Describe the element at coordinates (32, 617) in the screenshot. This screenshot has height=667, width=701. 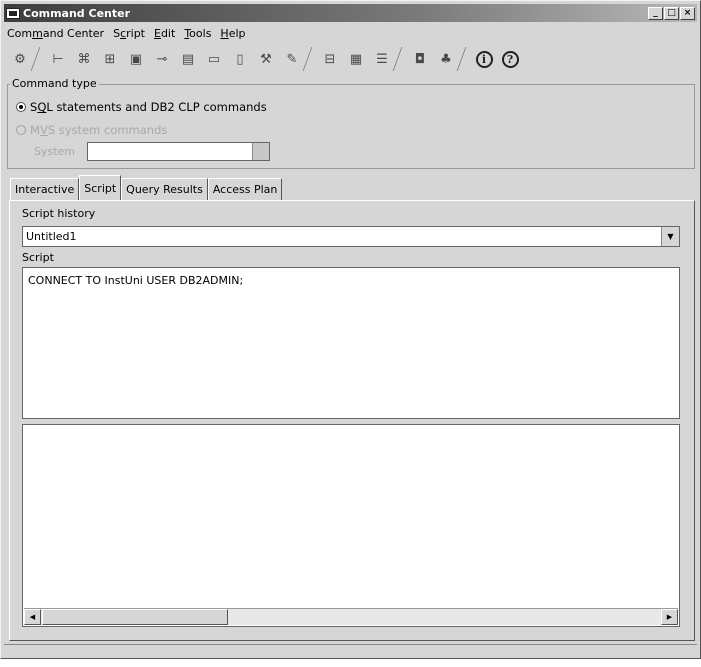
I see `scroll-left-icon: ◀` at that location.